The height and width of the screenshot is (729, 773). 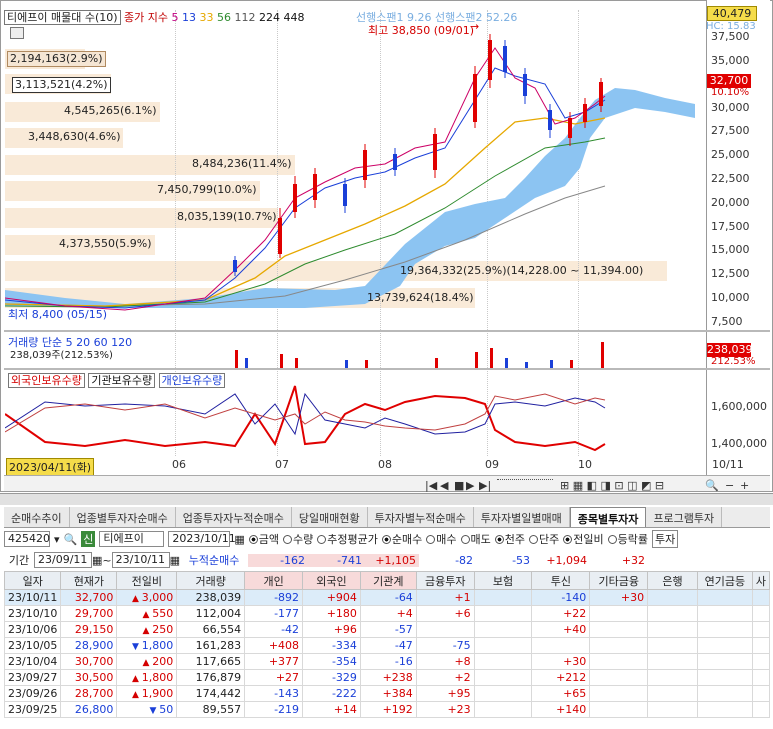 What do you see at coordinates (619, 580) in the screenshot?
I see `col-otherfin: 기타금융` at bounding box center [619, 580].